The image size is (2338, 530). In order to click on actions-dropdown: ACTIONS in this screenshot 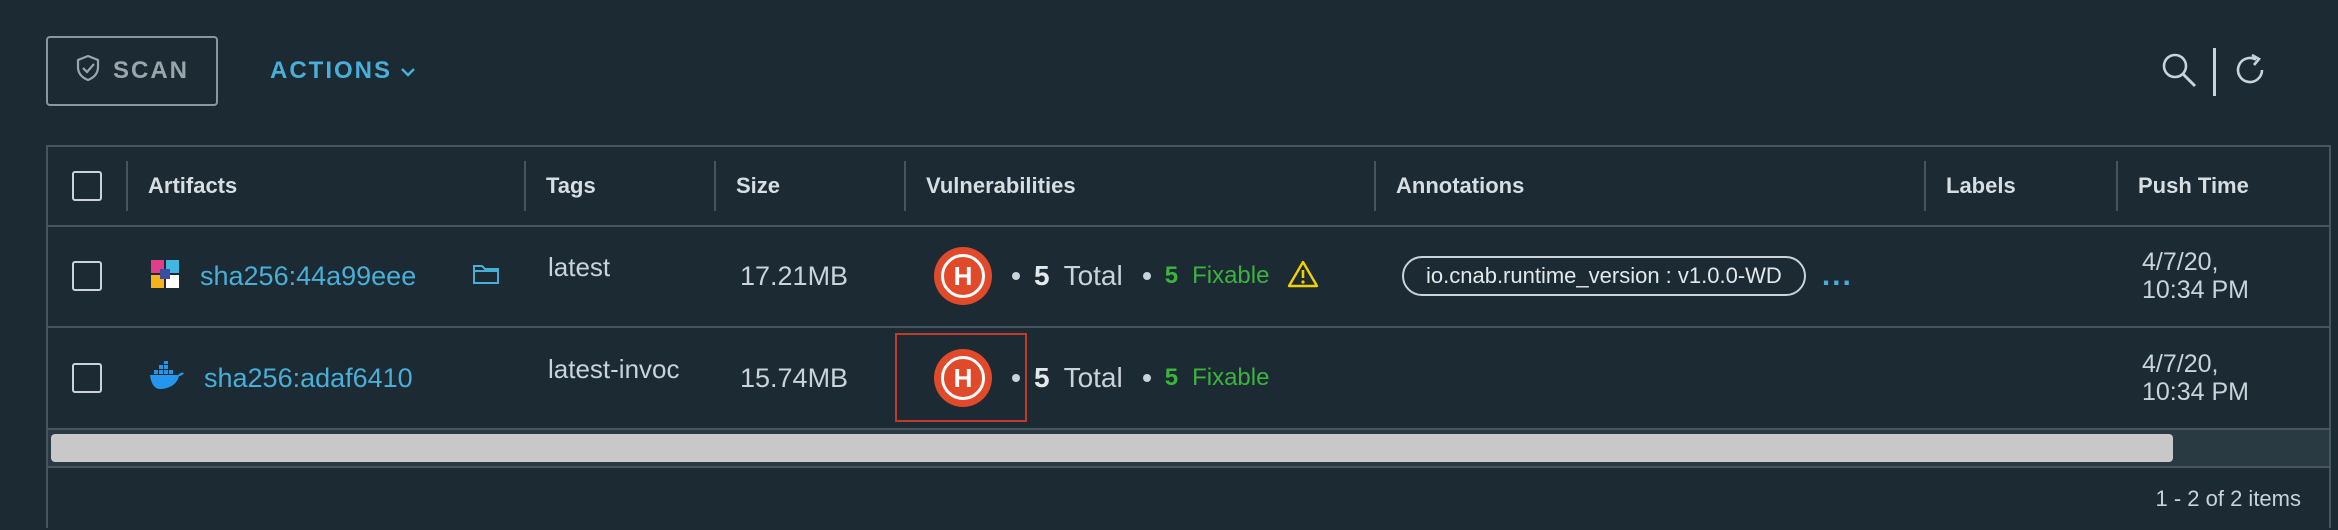, I will do `click(343, 71)`.